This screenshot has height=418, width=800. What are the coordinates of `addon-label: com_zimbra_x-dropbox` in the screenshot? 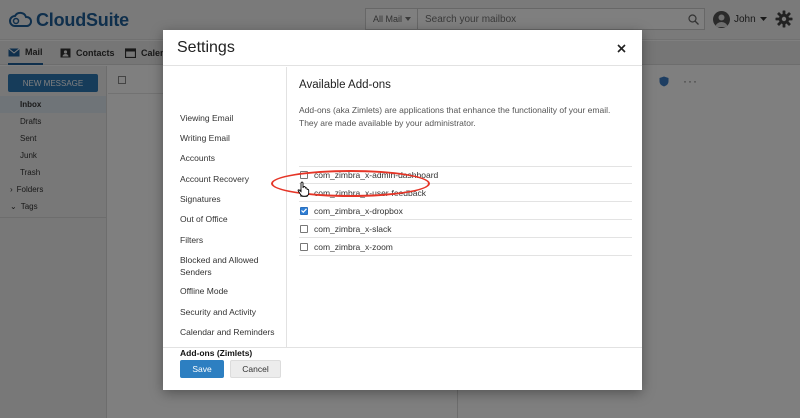 It's located at (358, 210).